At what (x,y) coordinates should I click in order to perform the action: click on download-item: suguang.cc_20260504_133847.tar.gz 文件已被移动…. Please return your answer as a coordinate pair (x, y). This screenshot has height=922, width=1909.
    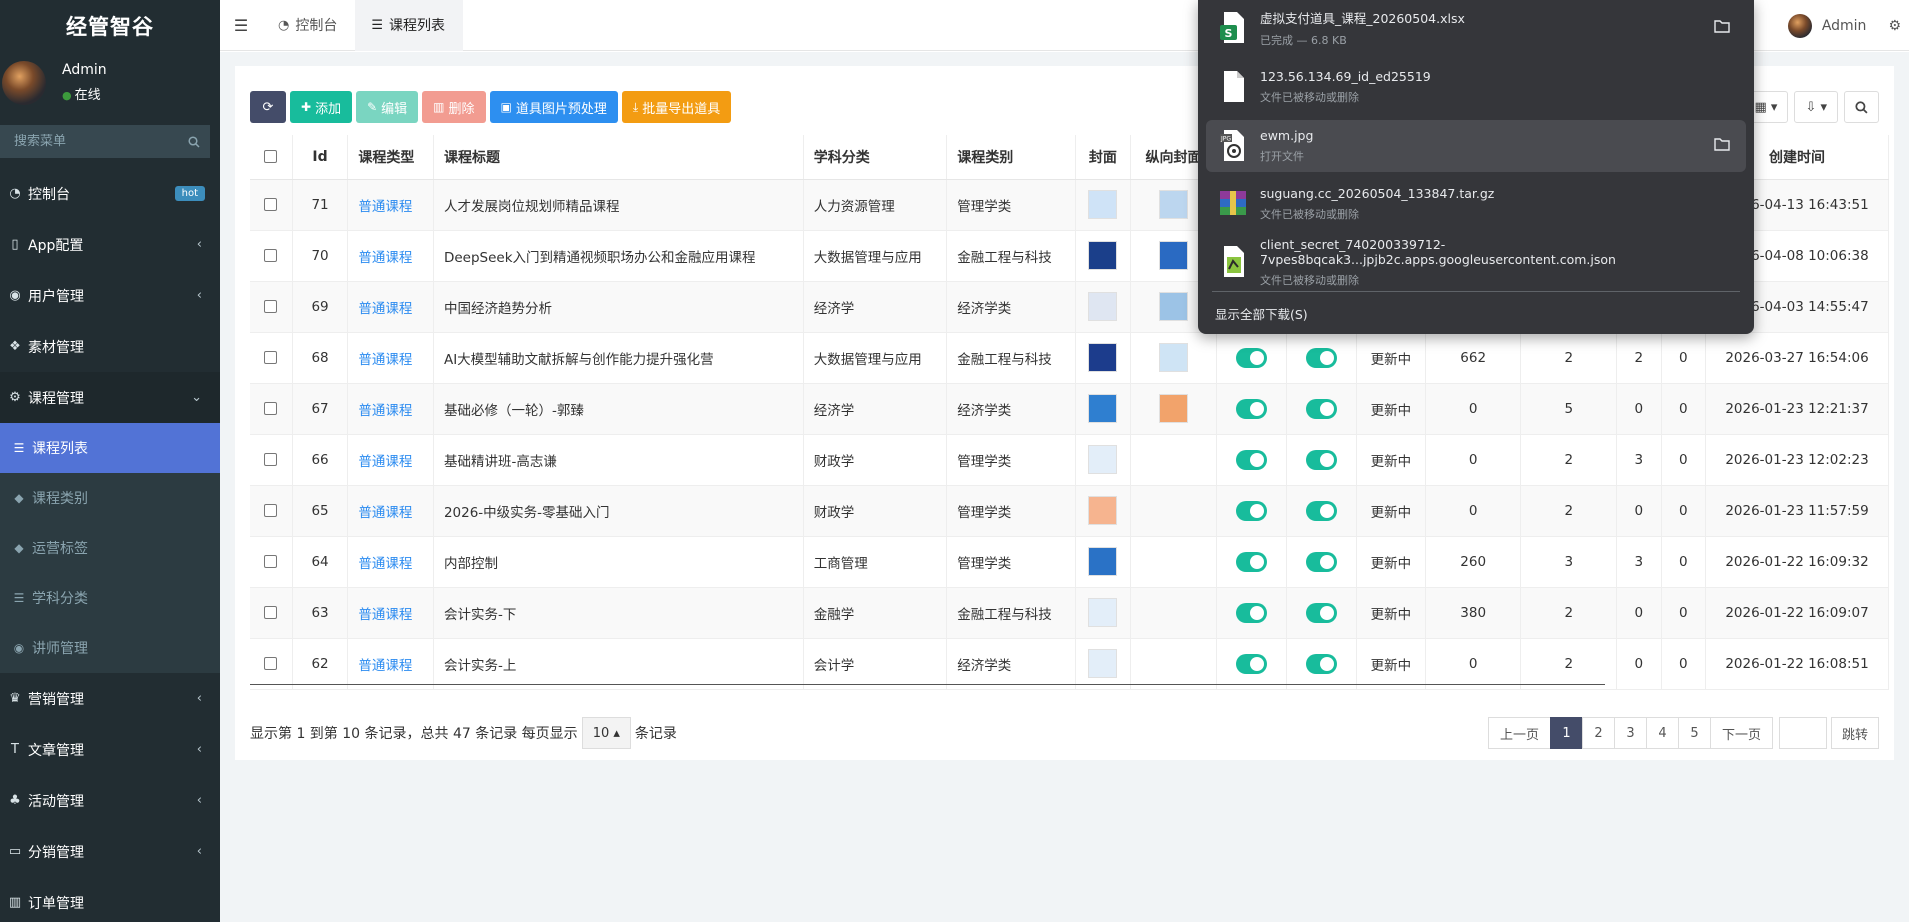
    Looking at the image, I should click on (1476, 204).